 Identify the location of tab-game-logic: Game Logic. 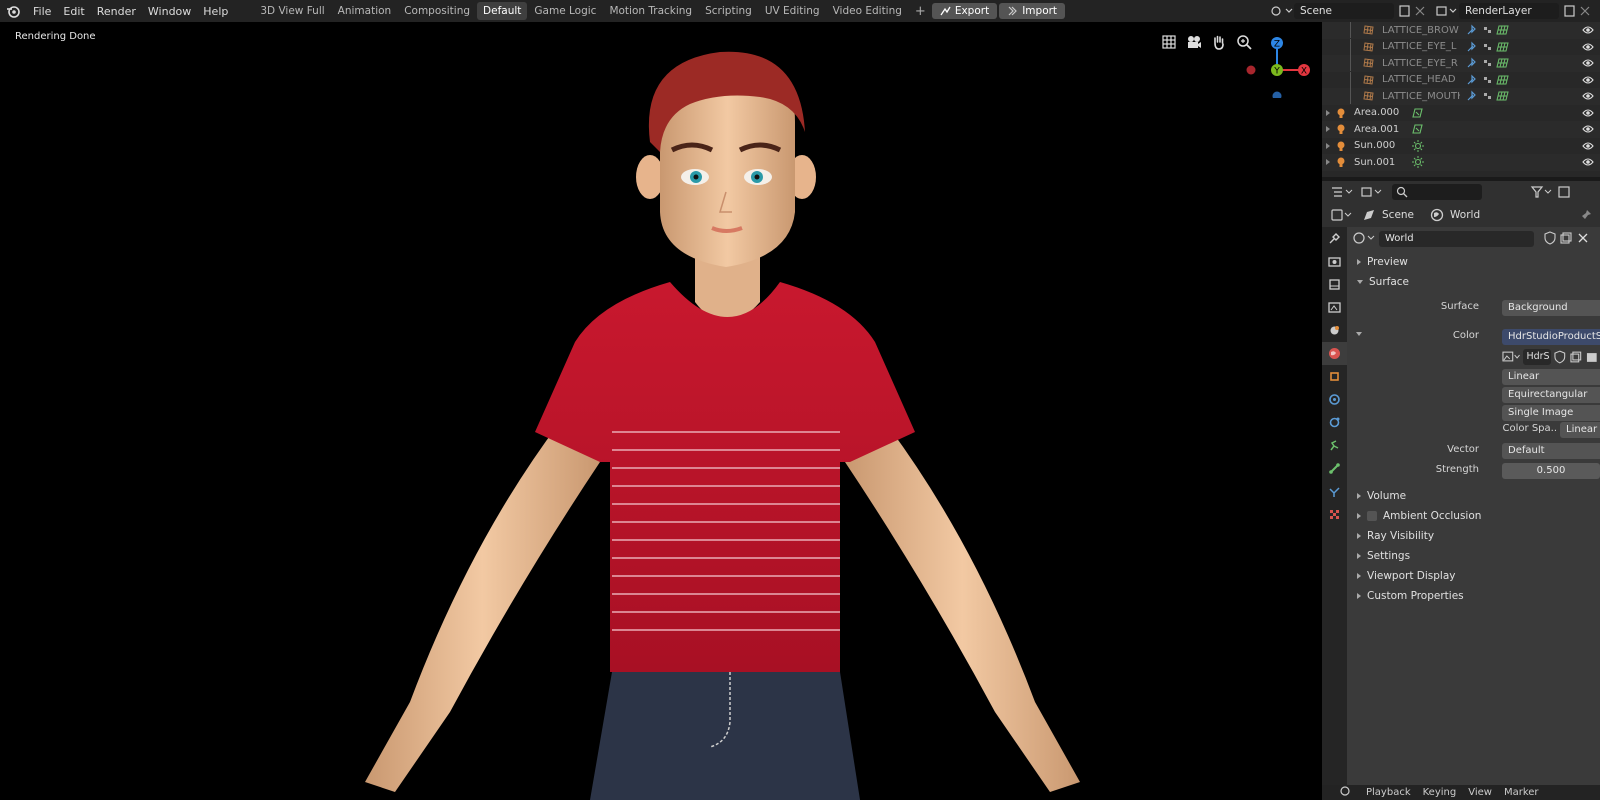
(565, 11).